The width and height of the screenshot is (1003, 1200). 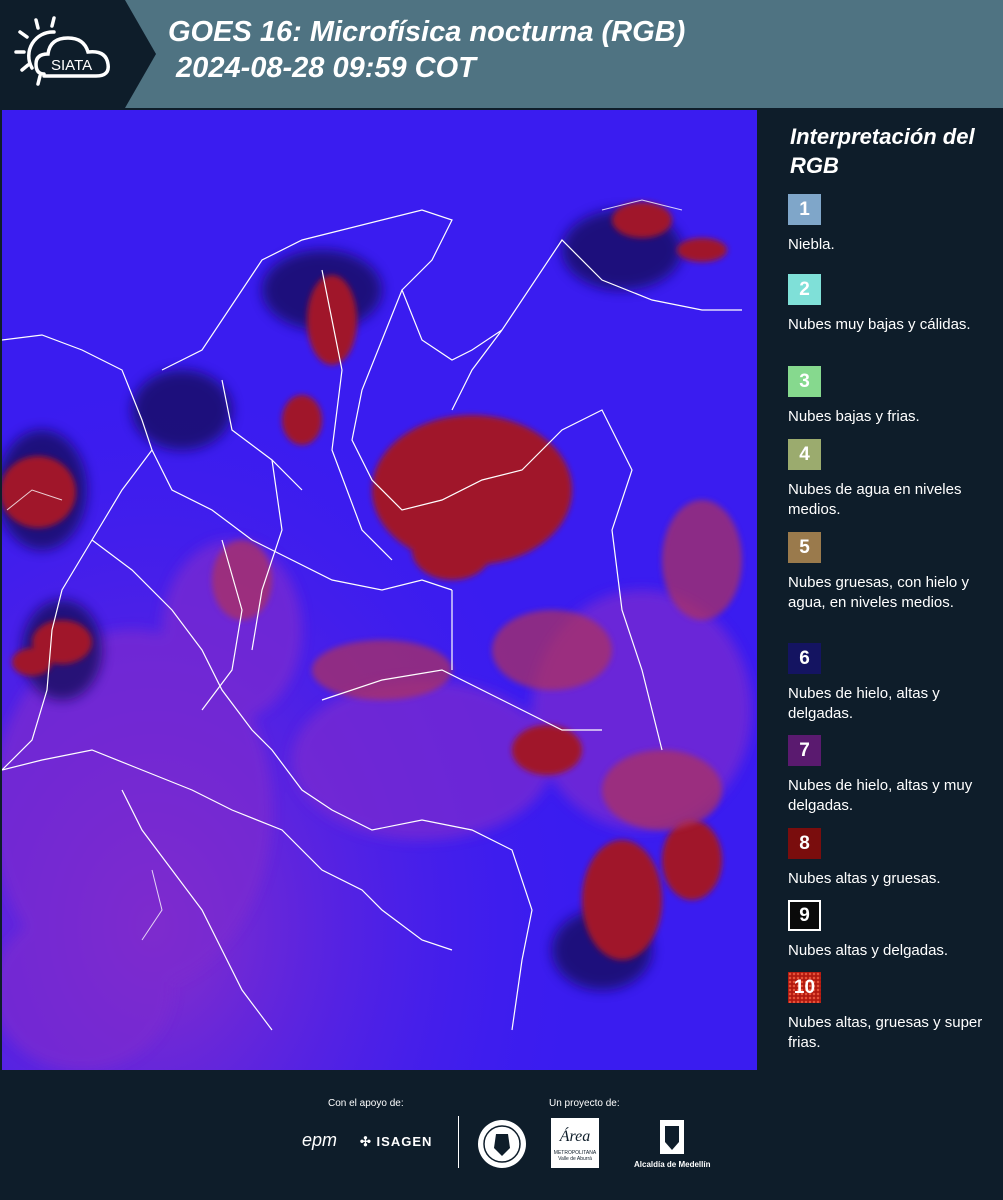 I want to click on legend-label: Nubes altas, gruesas y super frias., so click(x=885, y=1032).